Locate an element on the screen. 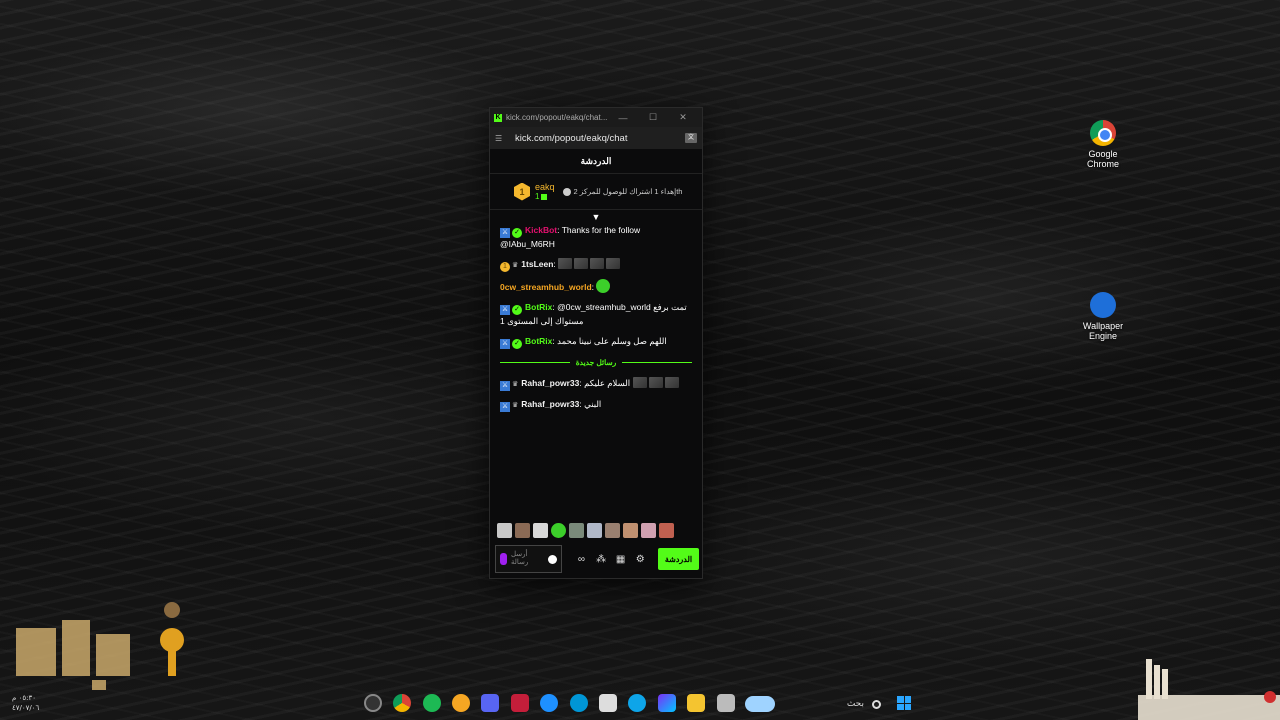 This screenshot has height=720, width=1280. copilot-icon is located at coordinates (667, 703).